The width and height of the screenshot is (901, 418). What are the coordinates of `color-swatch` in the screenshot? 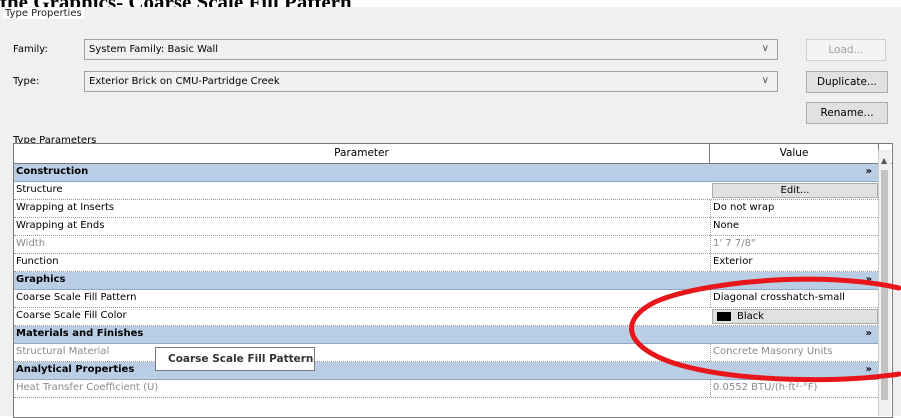 It's located at (724, 316).